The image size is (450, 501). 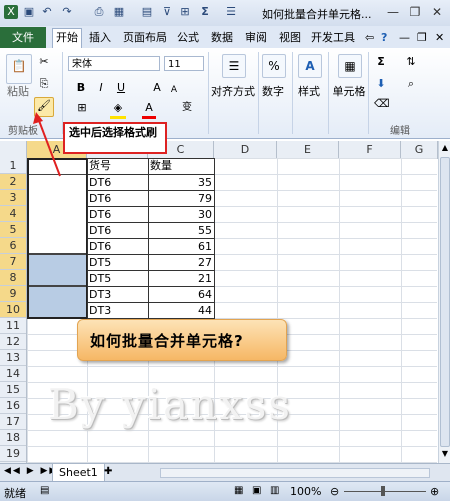 I want to click on fill-color-icon: ◈, so click(x=118, y=109).